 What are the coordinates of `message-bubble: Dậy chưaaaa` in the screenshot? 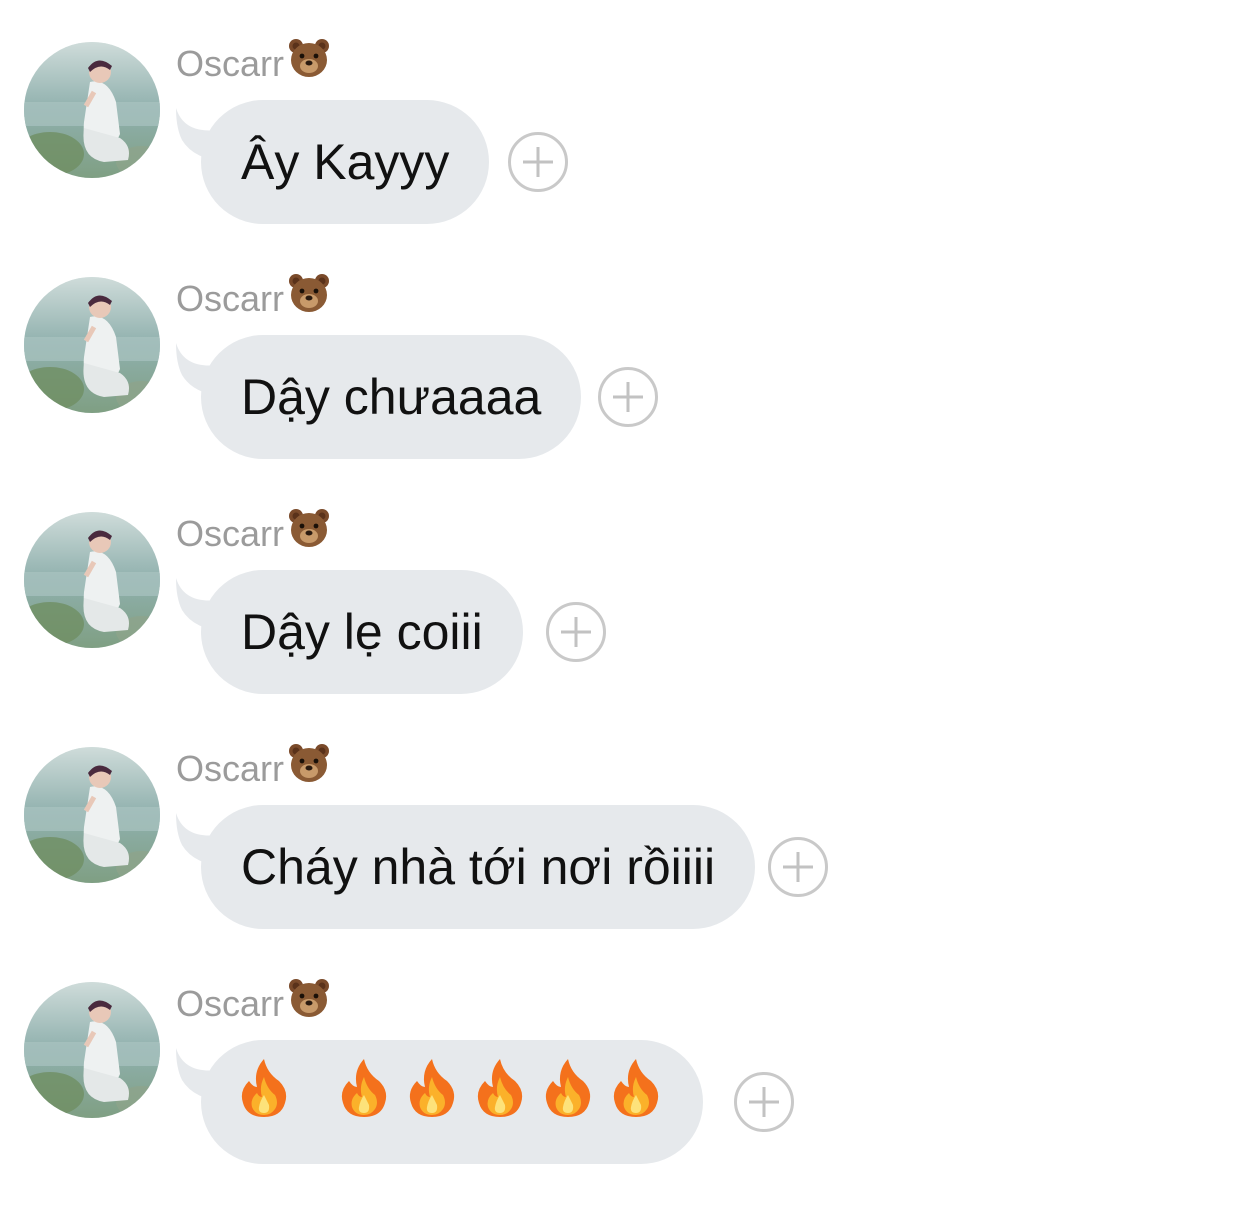 It's located at (391, 397).